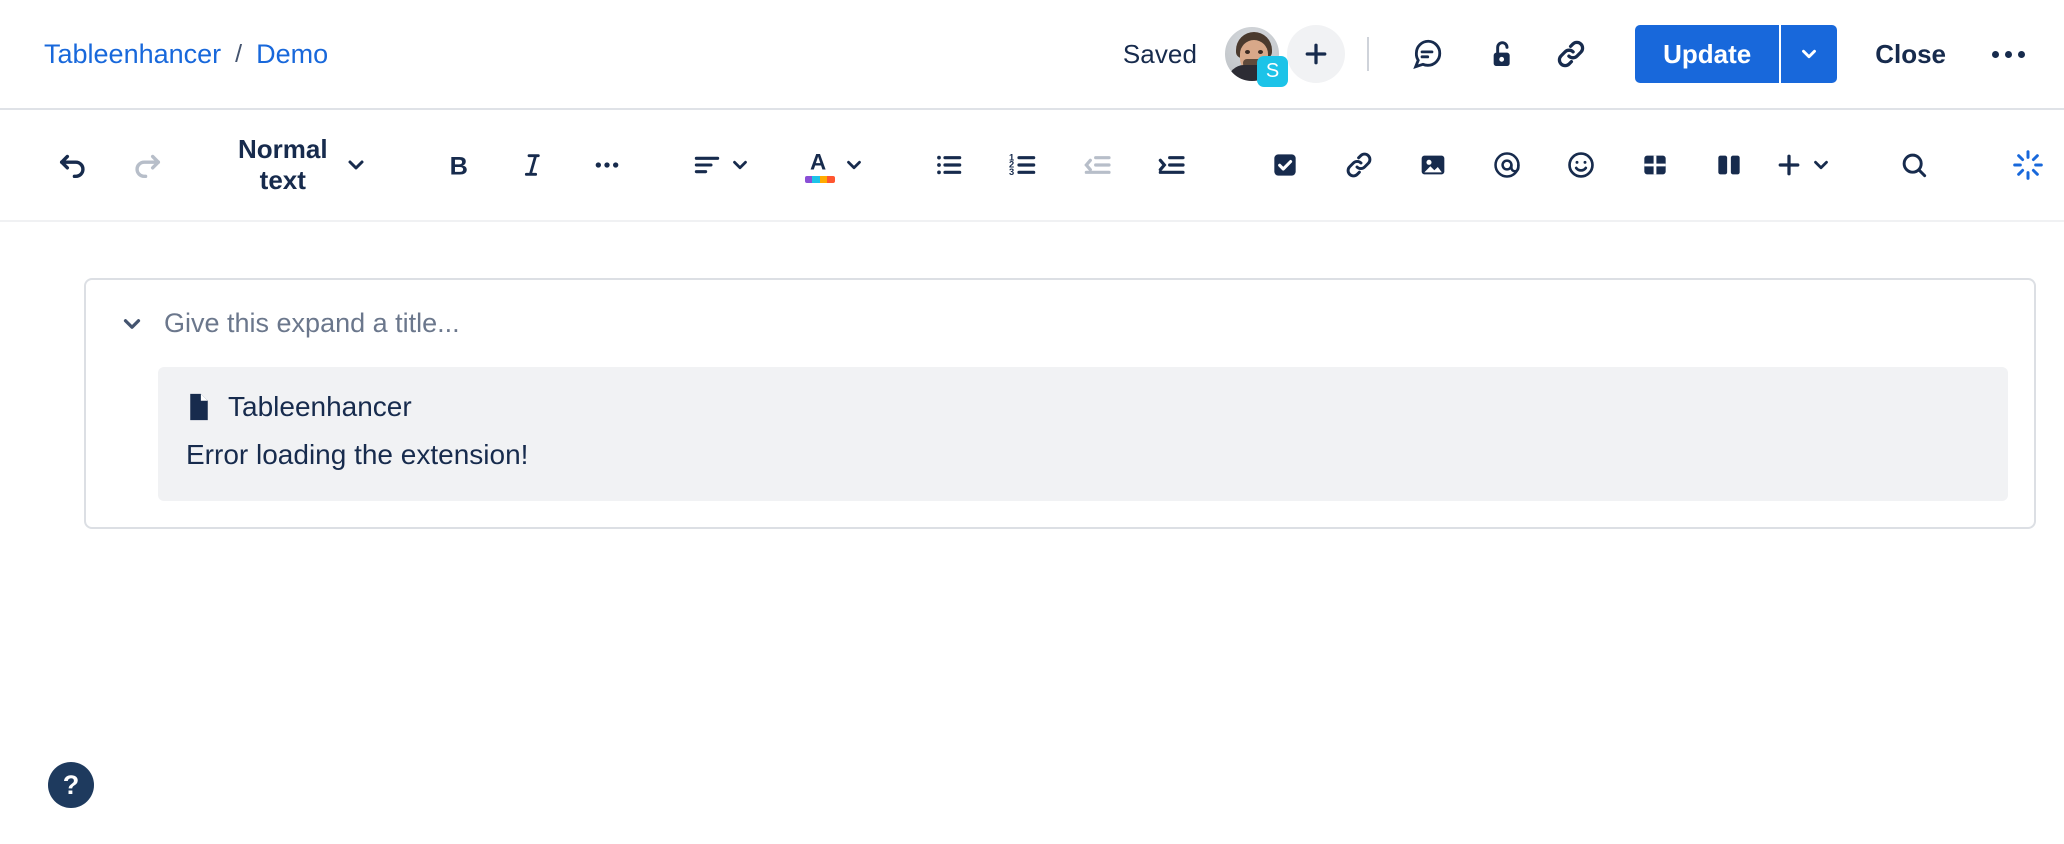  Describe the element at coordinates (819, 179) in the screenshot. I see `text-color-swatch` at that location.